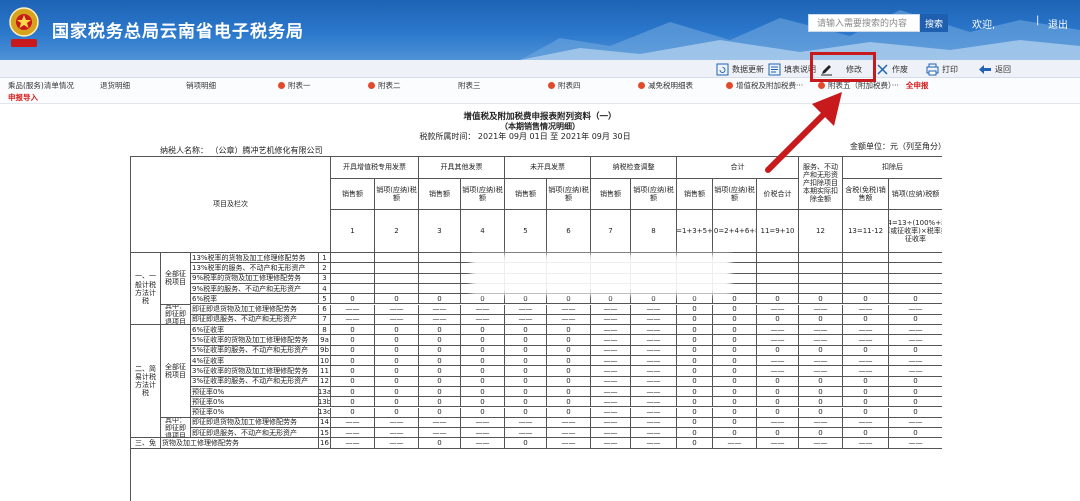 Image resolution: width=1080 pixels, height=501 pixels. I want to click on tab-schedule-1: 附表一, so click(294, 85).